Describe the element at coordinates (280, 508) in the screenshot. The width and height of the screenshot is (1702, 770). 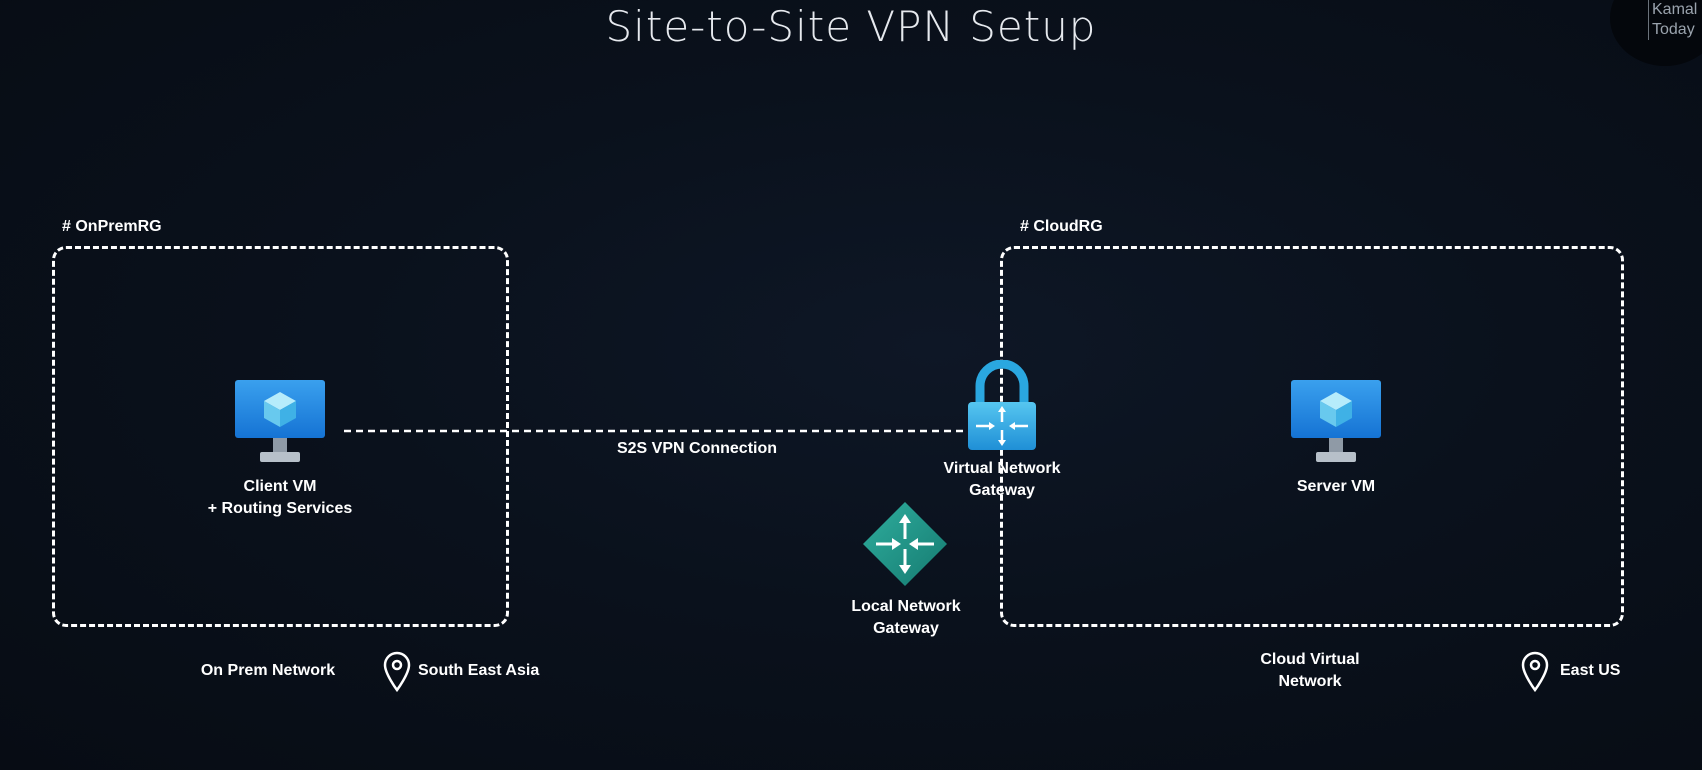
I see `client-vm-sublabel: + Routing Services` at that location.